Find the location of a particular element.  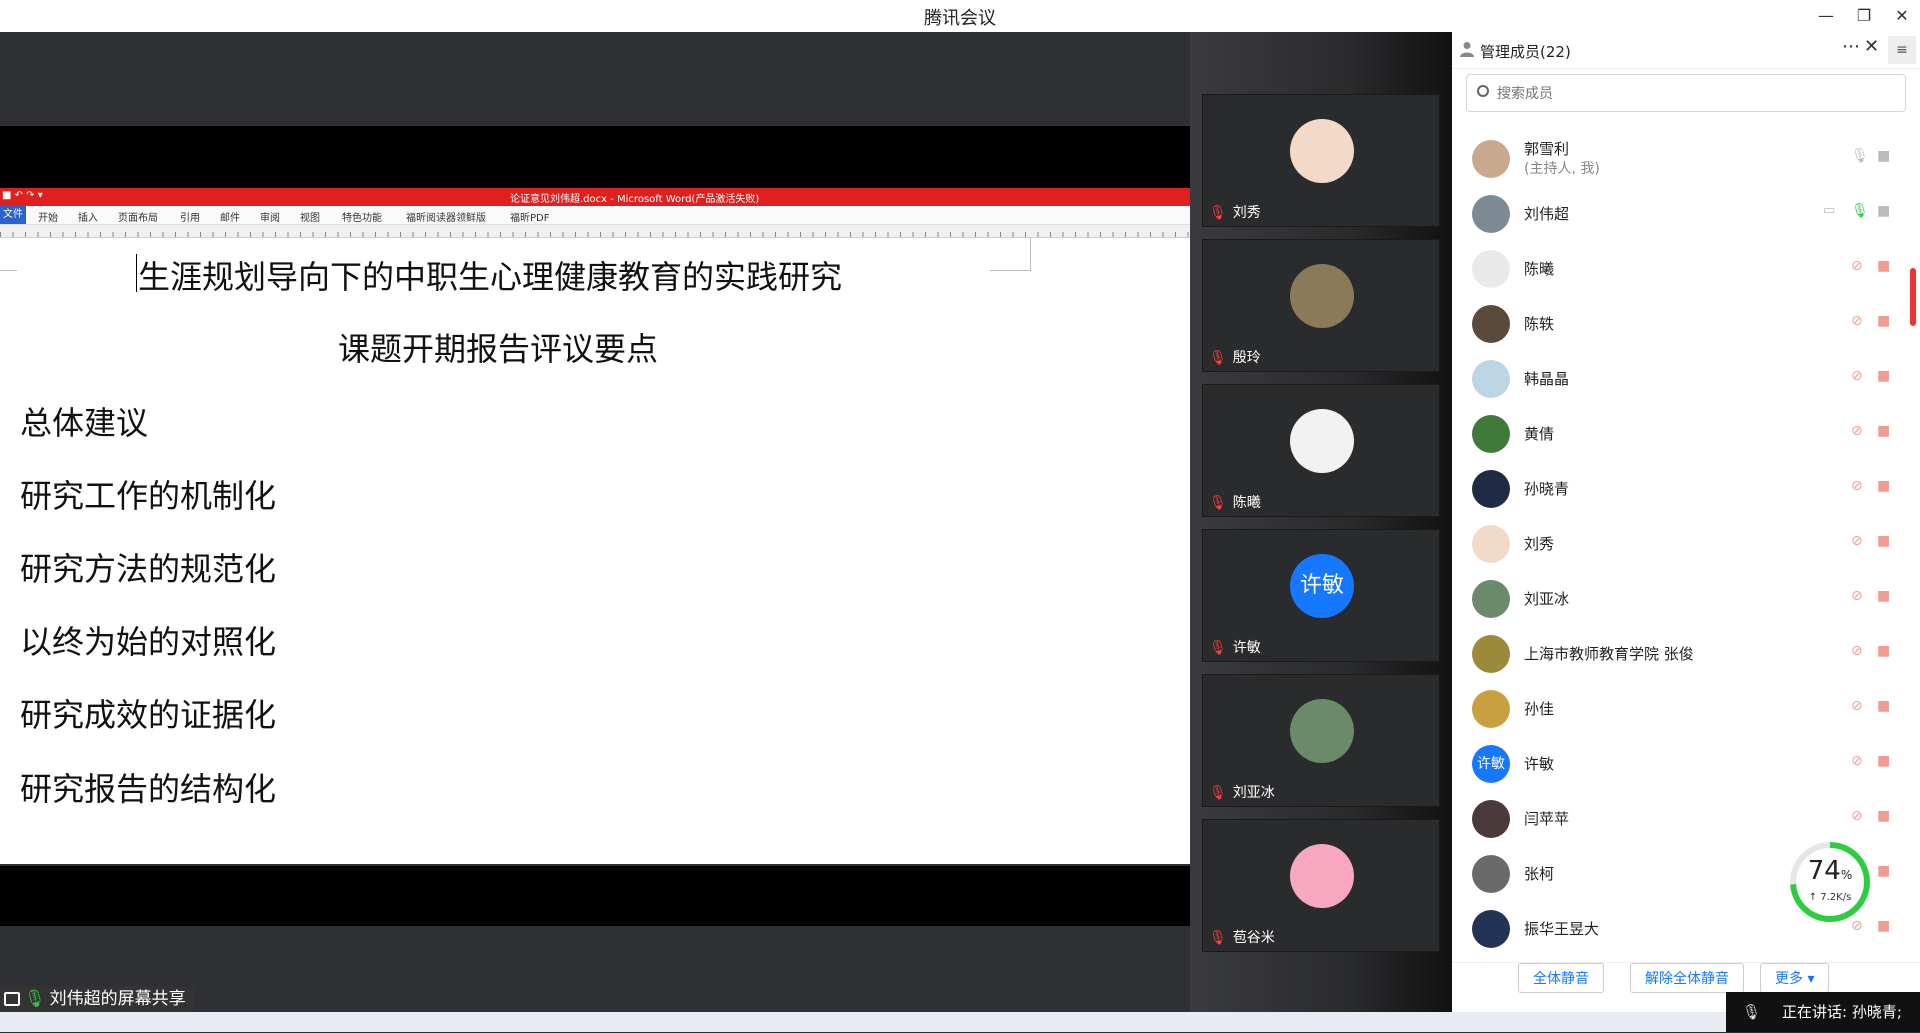

minimize-button: — is located at coordinates (1826, 16).